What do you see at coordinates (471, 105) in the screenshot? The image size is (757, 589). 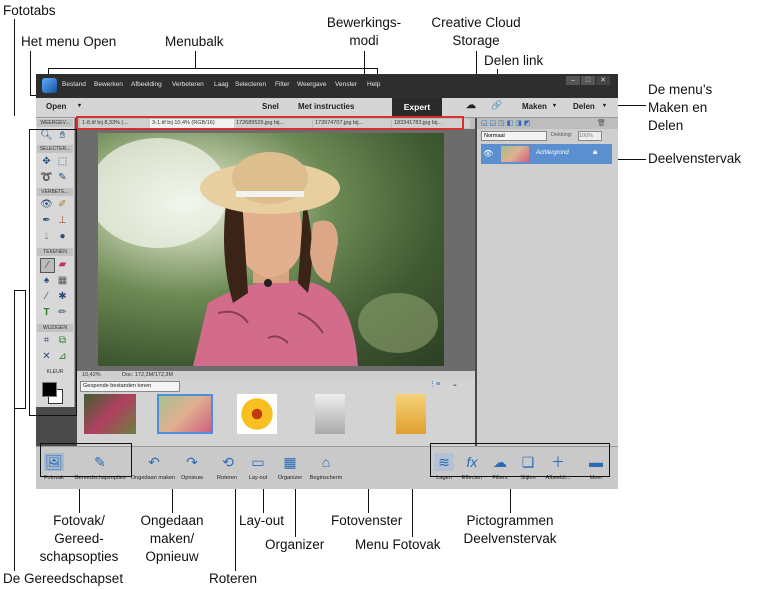 I see `cloud-icon: ☁` at bounding box center [471, 105].